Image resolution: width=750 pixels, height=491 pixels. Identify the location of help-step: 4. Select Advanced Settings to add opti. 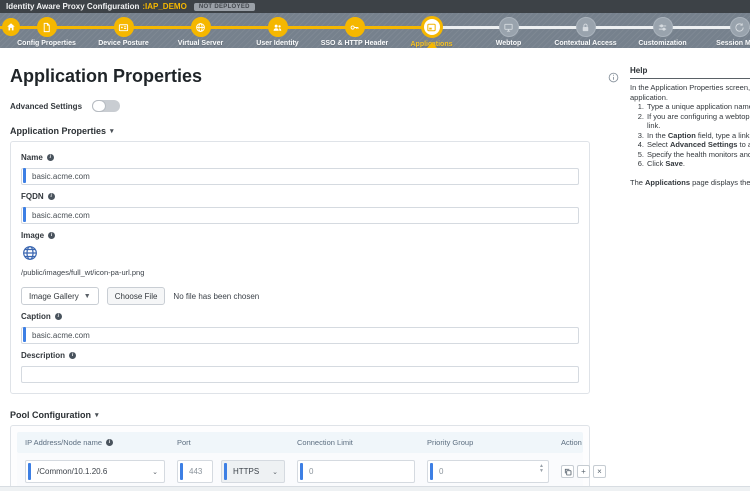
(693, 144).